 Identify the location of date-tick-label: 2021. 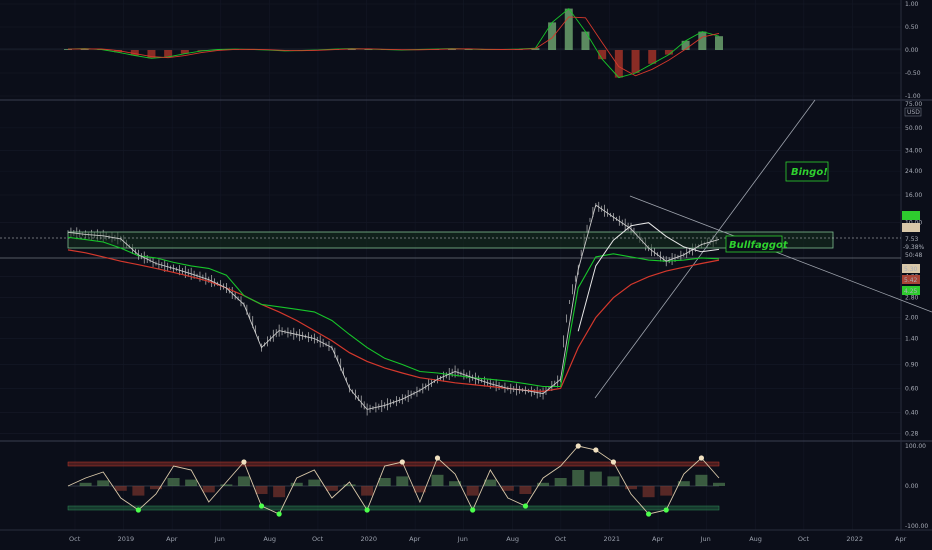
(611, 539).